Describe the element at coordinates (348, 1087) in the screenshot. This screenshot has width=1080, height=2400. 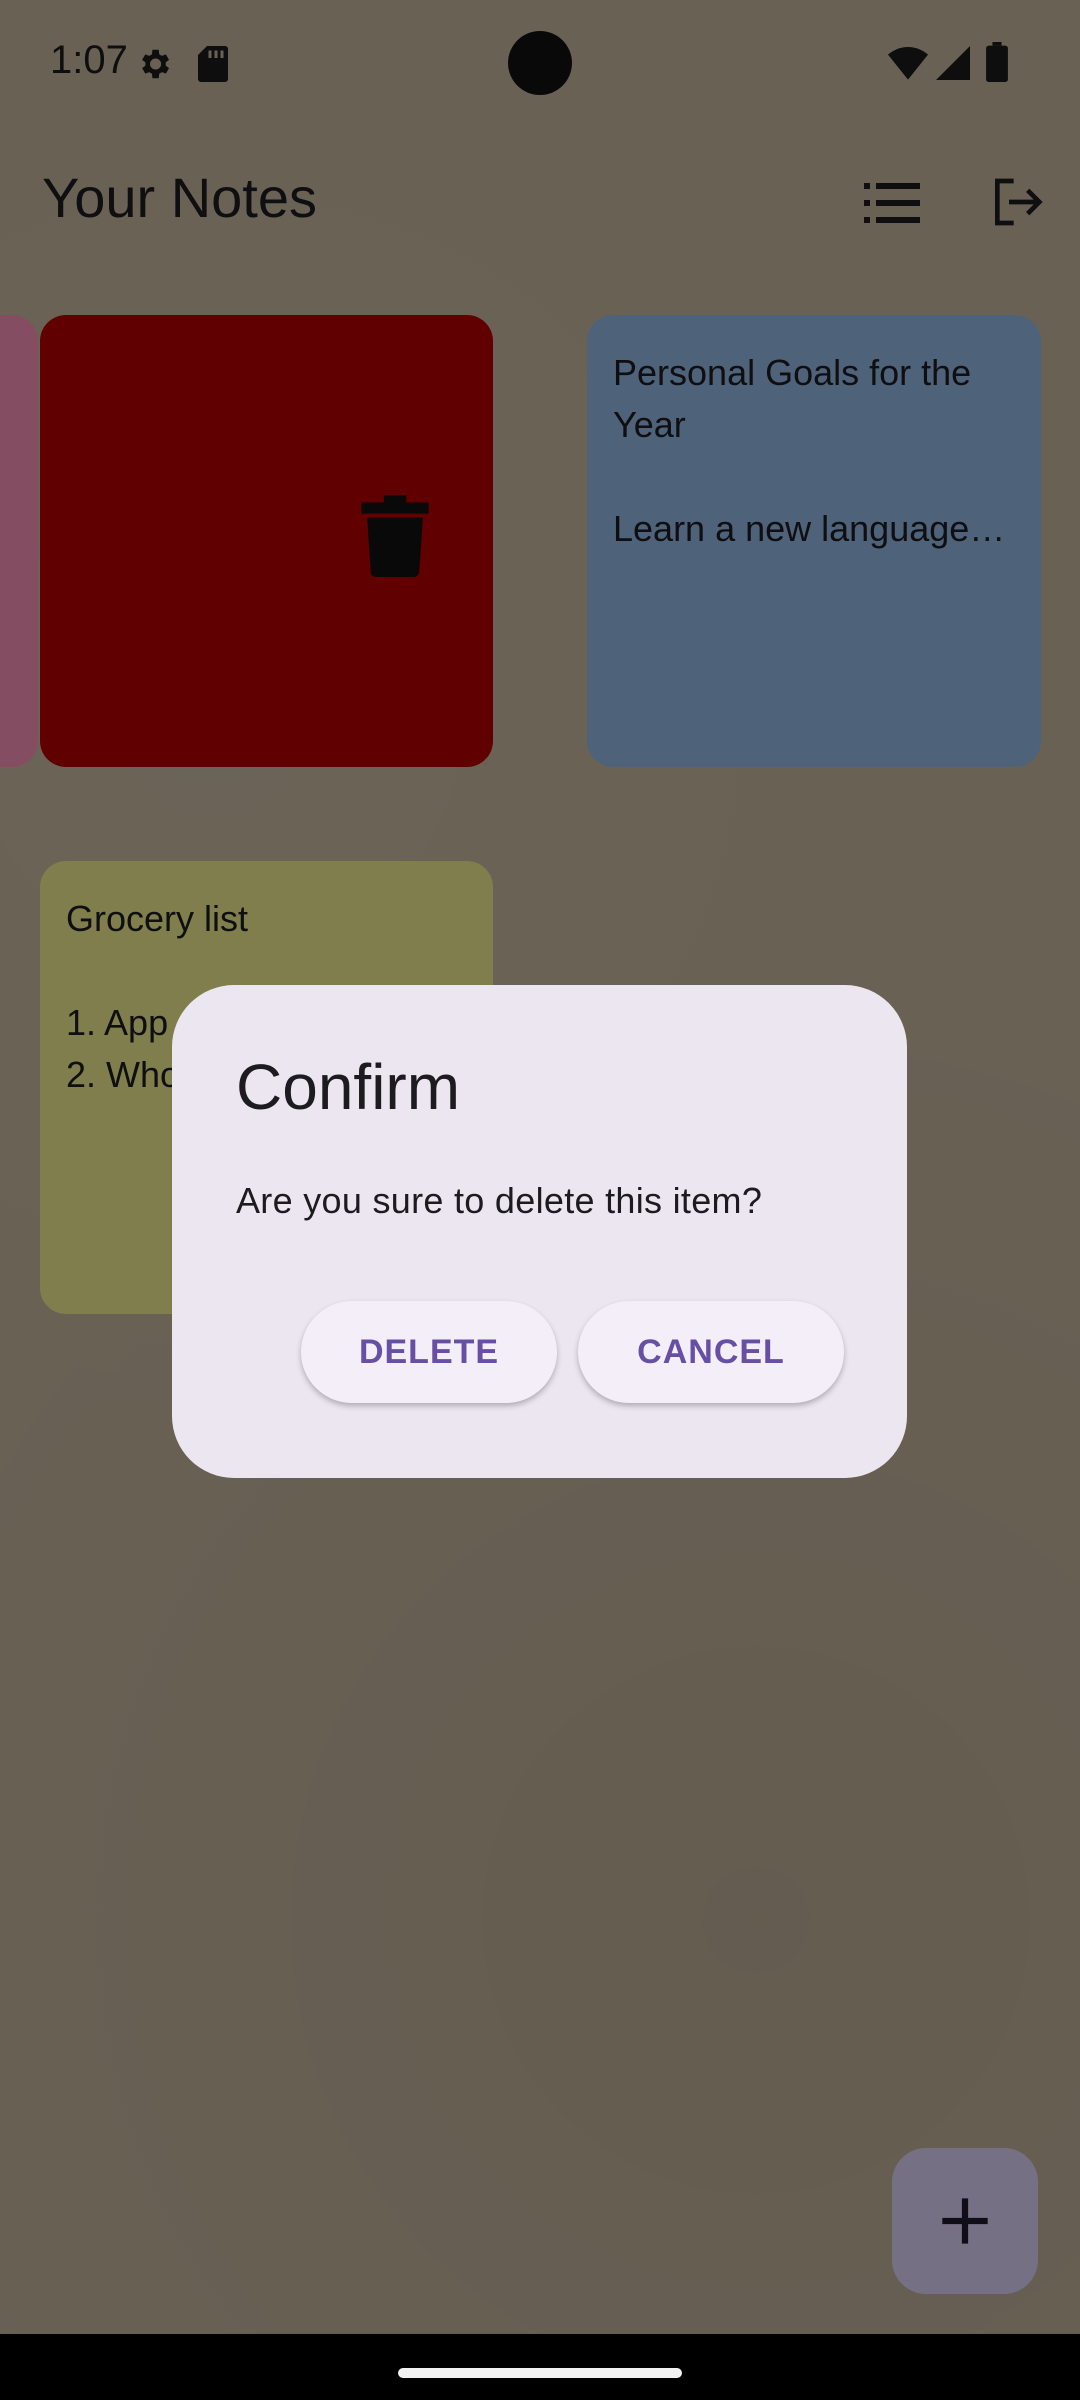
I see `dialog-title: Confirm` at that location.